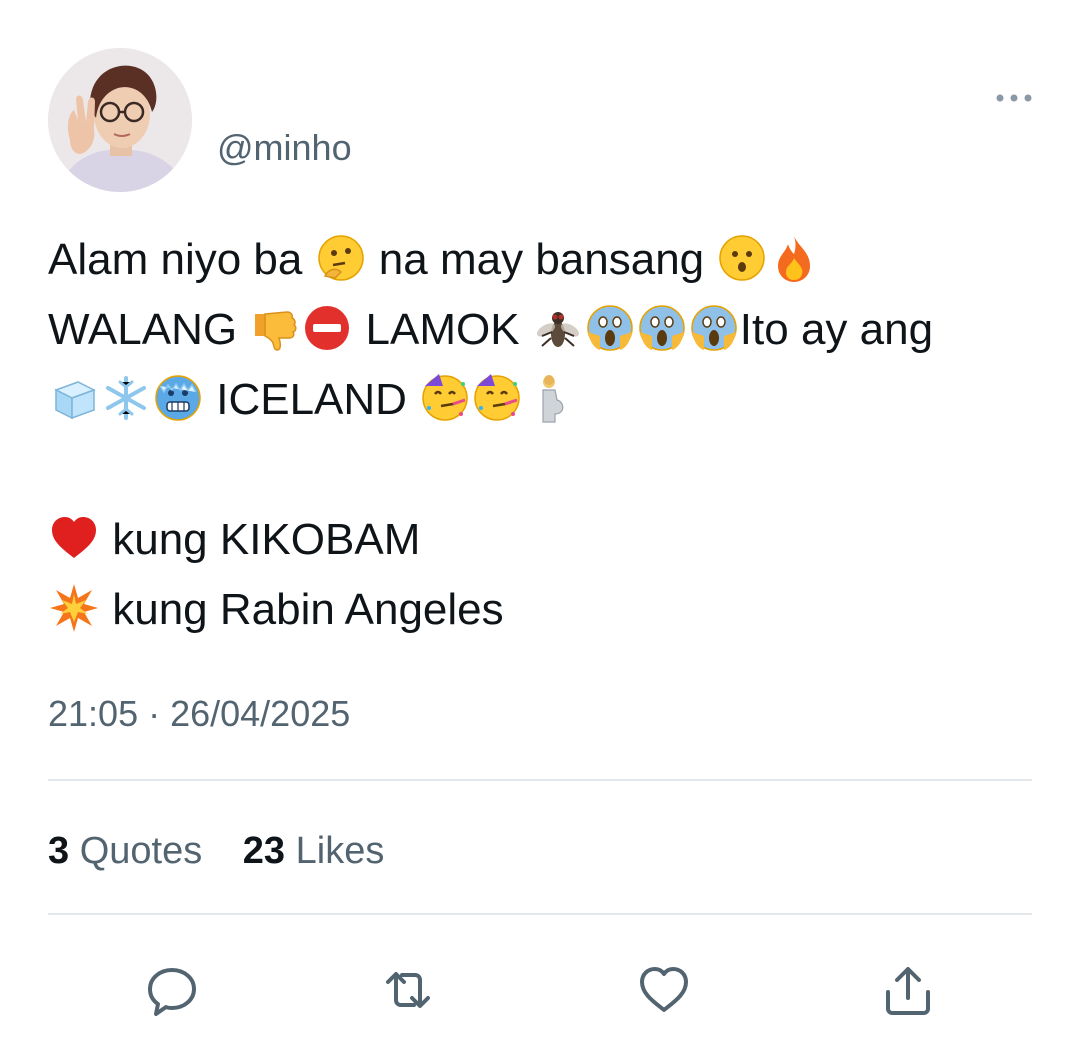 This screenshot has height=1058, width=1080. I want to click on reply-icon, so click(172, 990).